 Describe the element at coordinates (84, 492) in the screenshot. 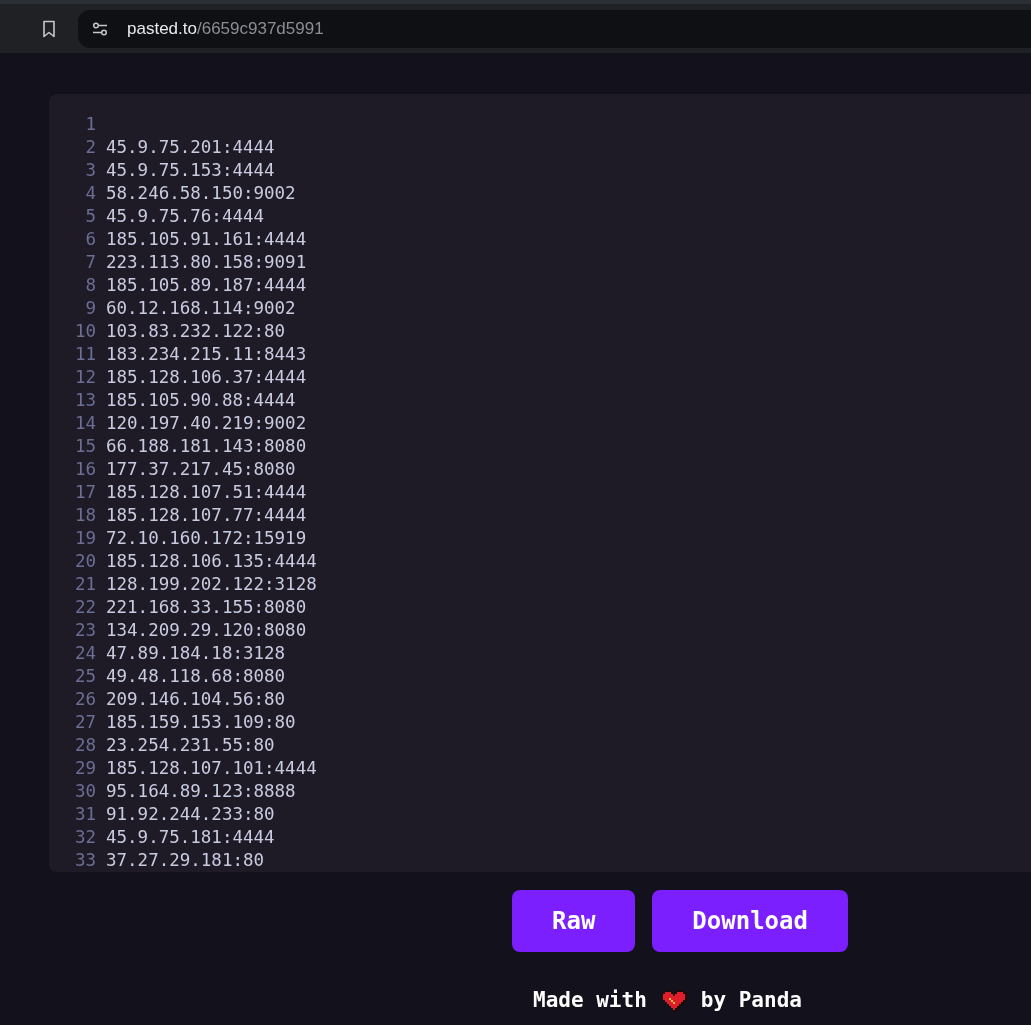

I see `line-number: 17` at that location.